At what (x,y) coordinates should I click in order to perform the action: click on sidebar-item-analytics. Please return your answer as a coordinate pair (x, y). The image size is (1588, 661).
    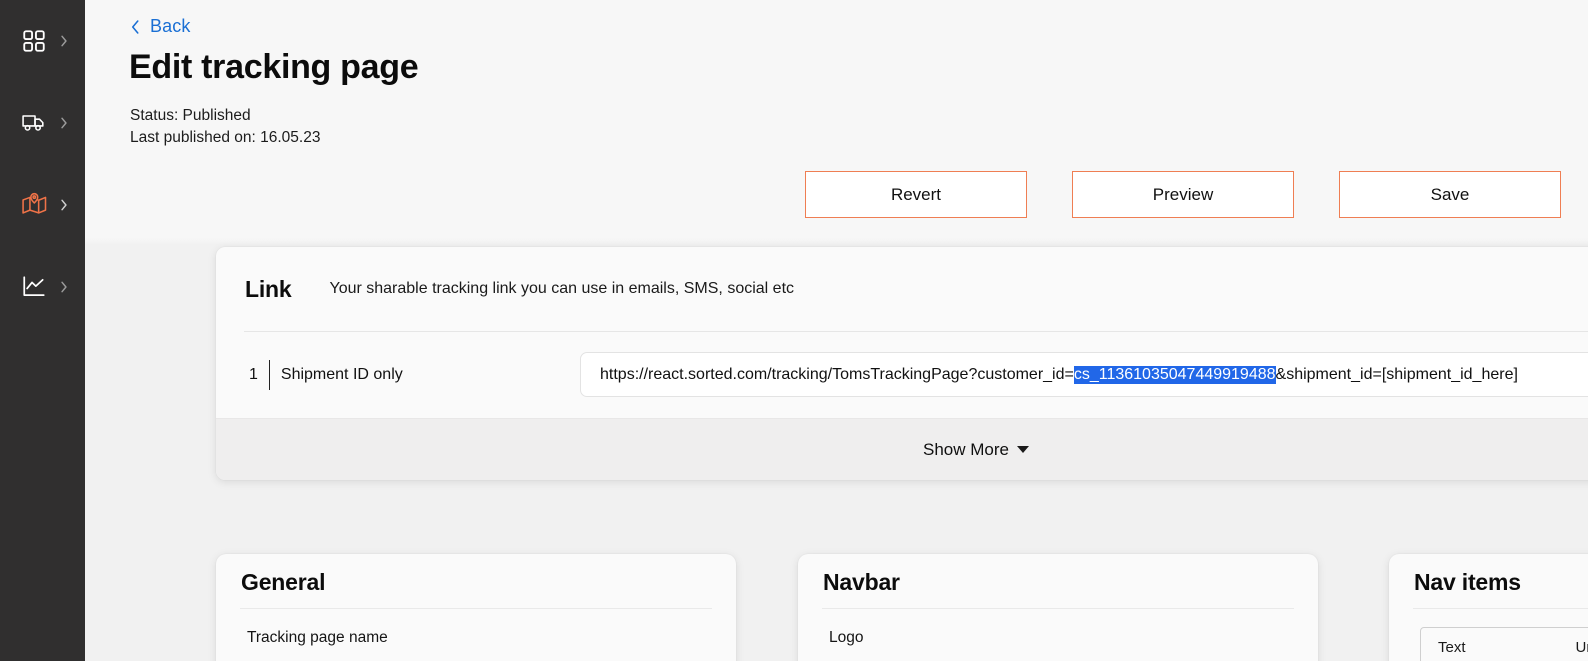
    Looking at the image, I should click on (42, 287).